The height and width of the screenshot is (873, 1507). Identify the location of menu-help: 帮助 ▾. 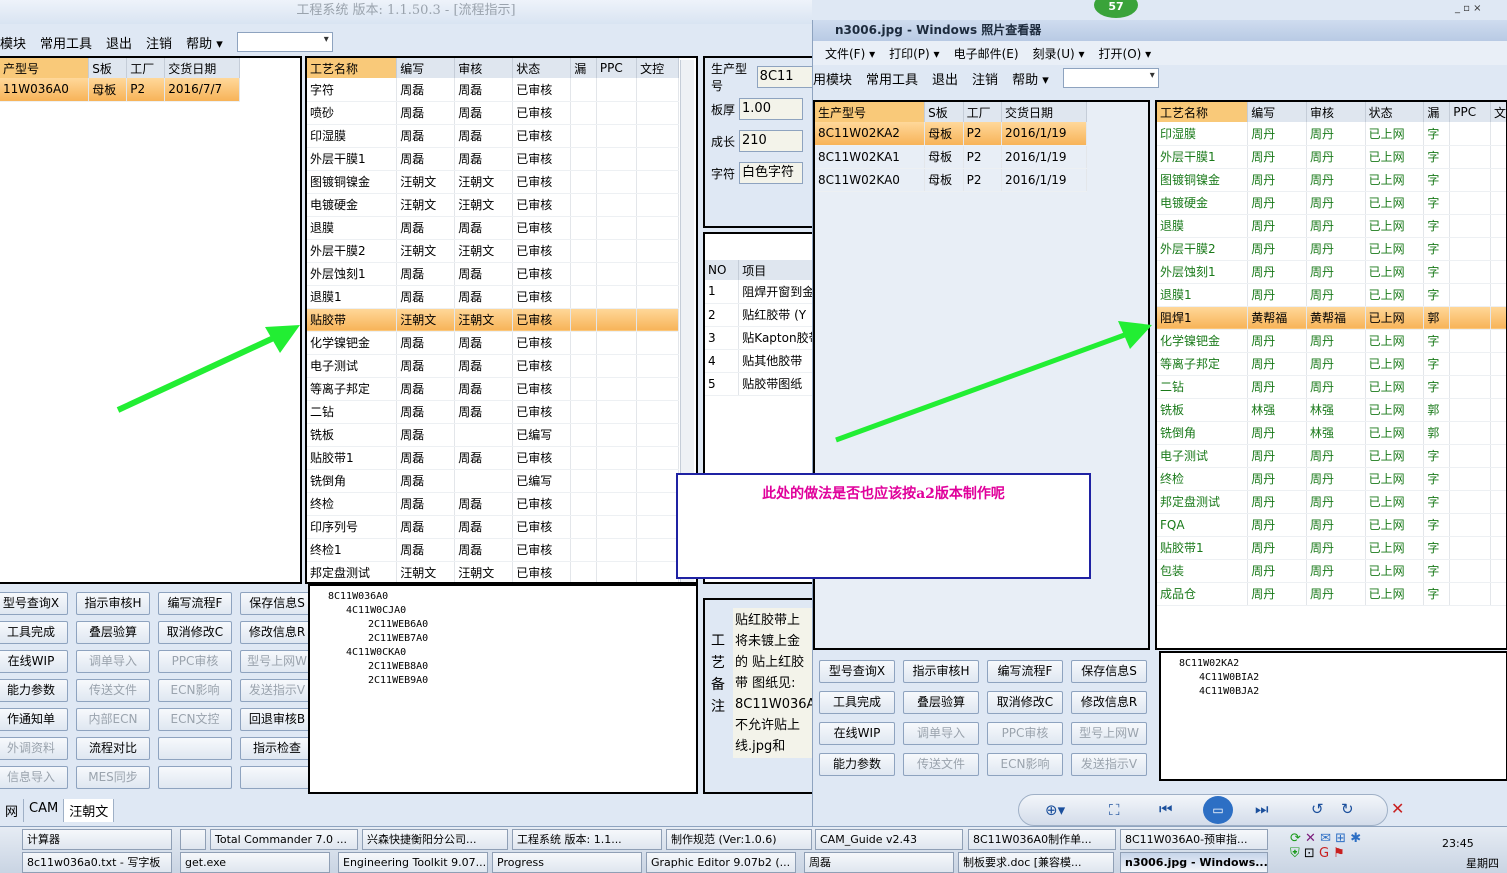
(204, 42).